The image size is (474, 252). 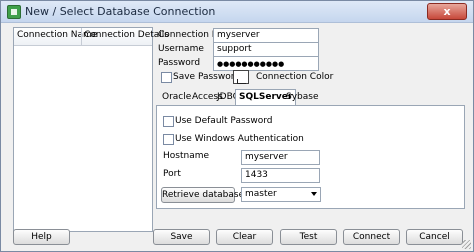 What do you see at coordinates (466, 244) in the screenshot?
I see `resize-grip` at bounding box center [466, 244].